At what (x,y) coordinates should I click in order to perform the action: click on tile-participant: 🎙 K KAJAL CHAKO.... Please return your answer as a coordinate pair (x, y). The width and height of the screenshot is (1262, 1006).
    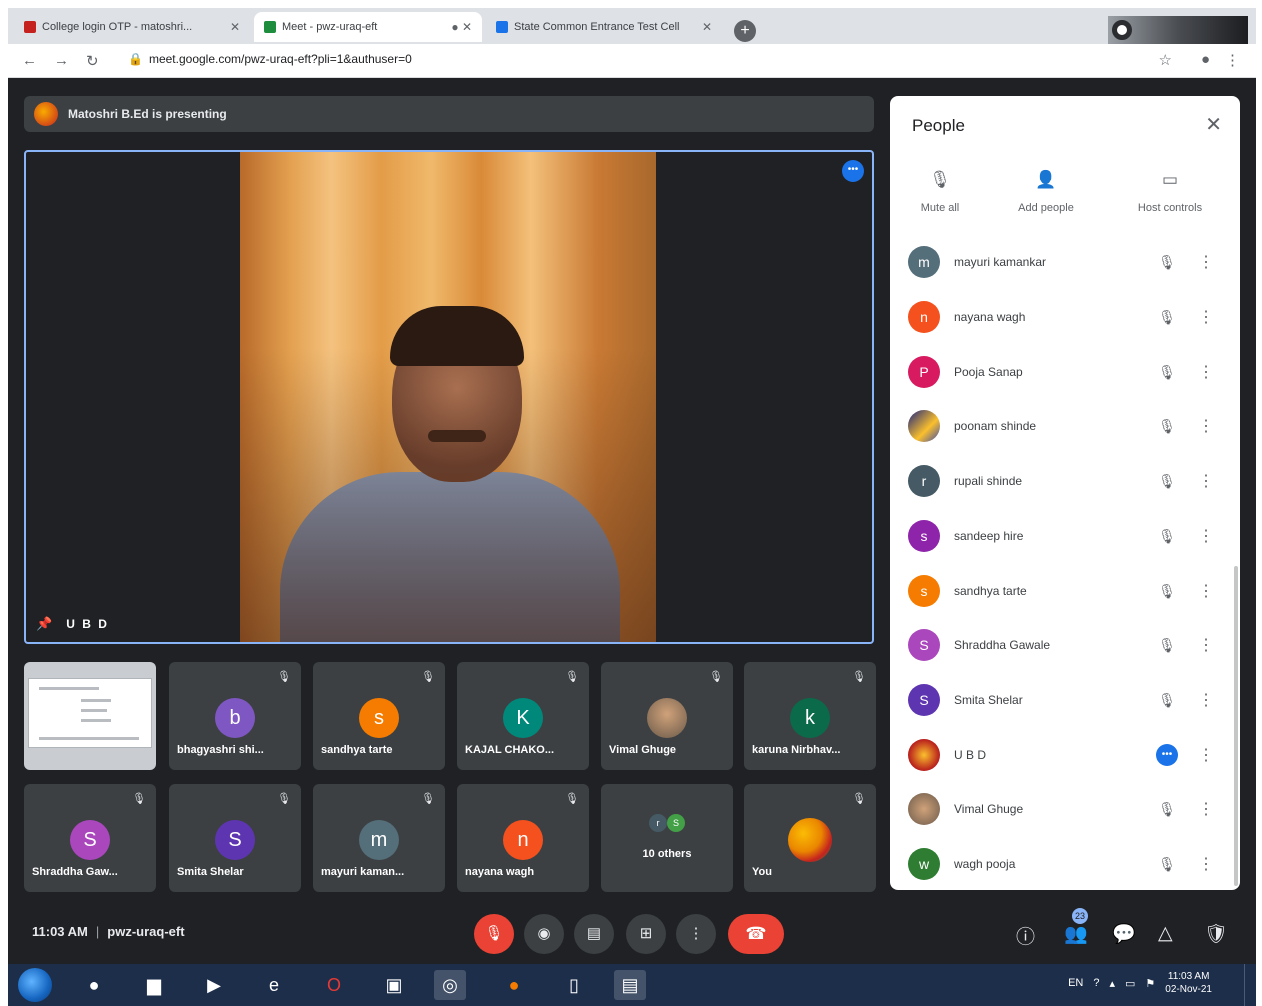
    Looking at the image, I should click on (523, 716).